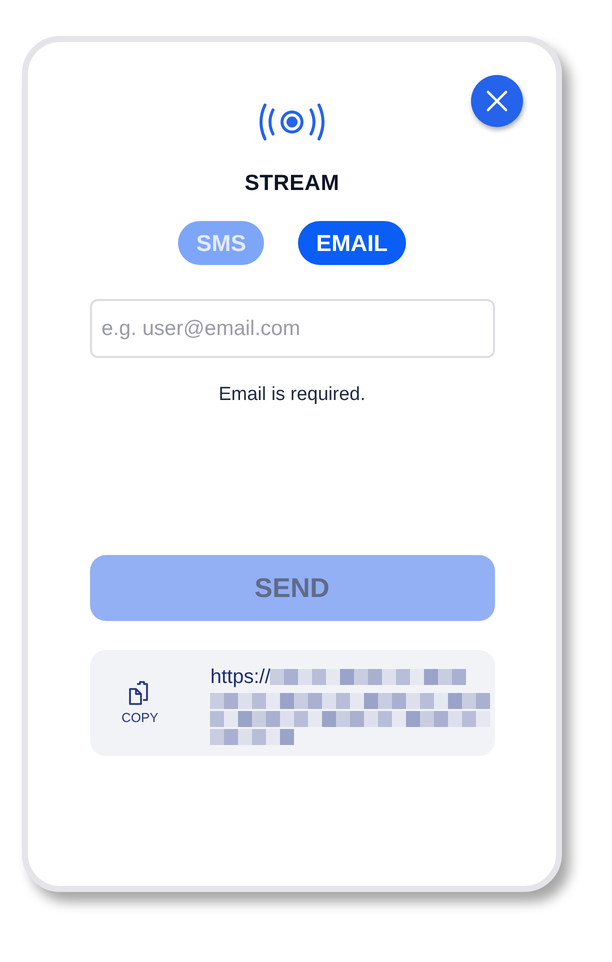 Image resolution: width=612 pixels, height=962 pixels. I want to click on close-icon, so click(497, 101).